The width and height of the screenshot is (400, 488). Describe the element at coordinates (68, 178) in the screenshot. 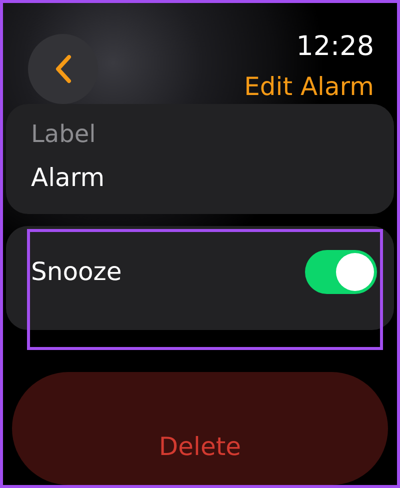

I see `field-value: Alarm` at that location.